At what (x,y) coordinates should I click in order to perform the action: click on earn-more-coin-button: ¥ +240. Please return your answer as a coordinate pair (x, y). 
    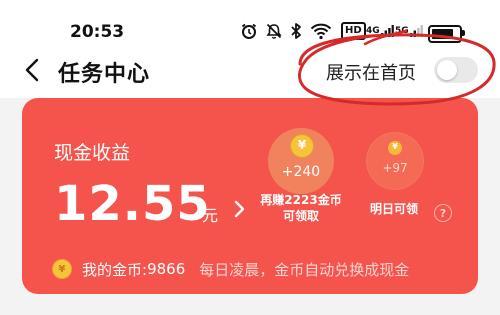
    Looking at the image, I should click on (301, 161).